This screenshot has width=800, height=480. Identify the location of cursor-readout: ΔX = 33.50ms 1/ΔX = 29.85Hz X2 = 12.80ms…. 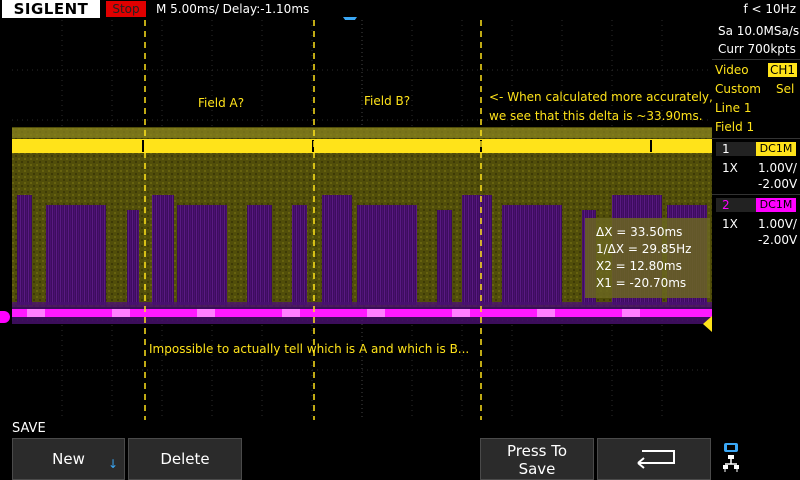
(643, 258).